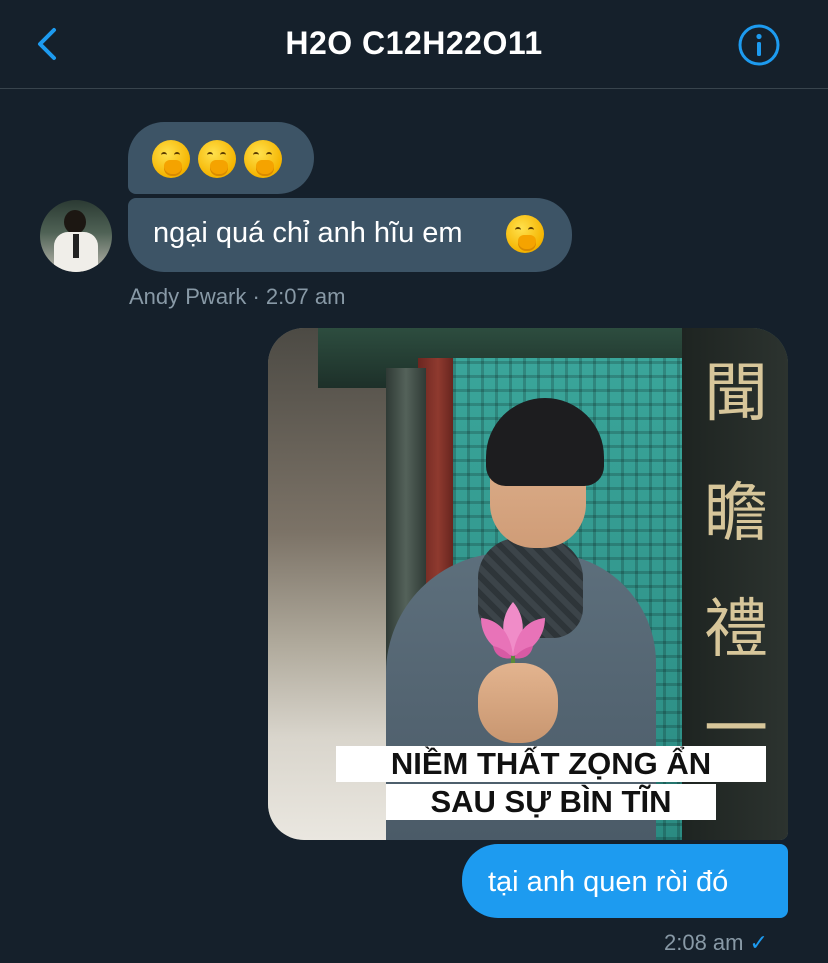 The width and height of the screenshot is (828, 963). I want to click on signboard-character: 瞻, so click(736, 514).